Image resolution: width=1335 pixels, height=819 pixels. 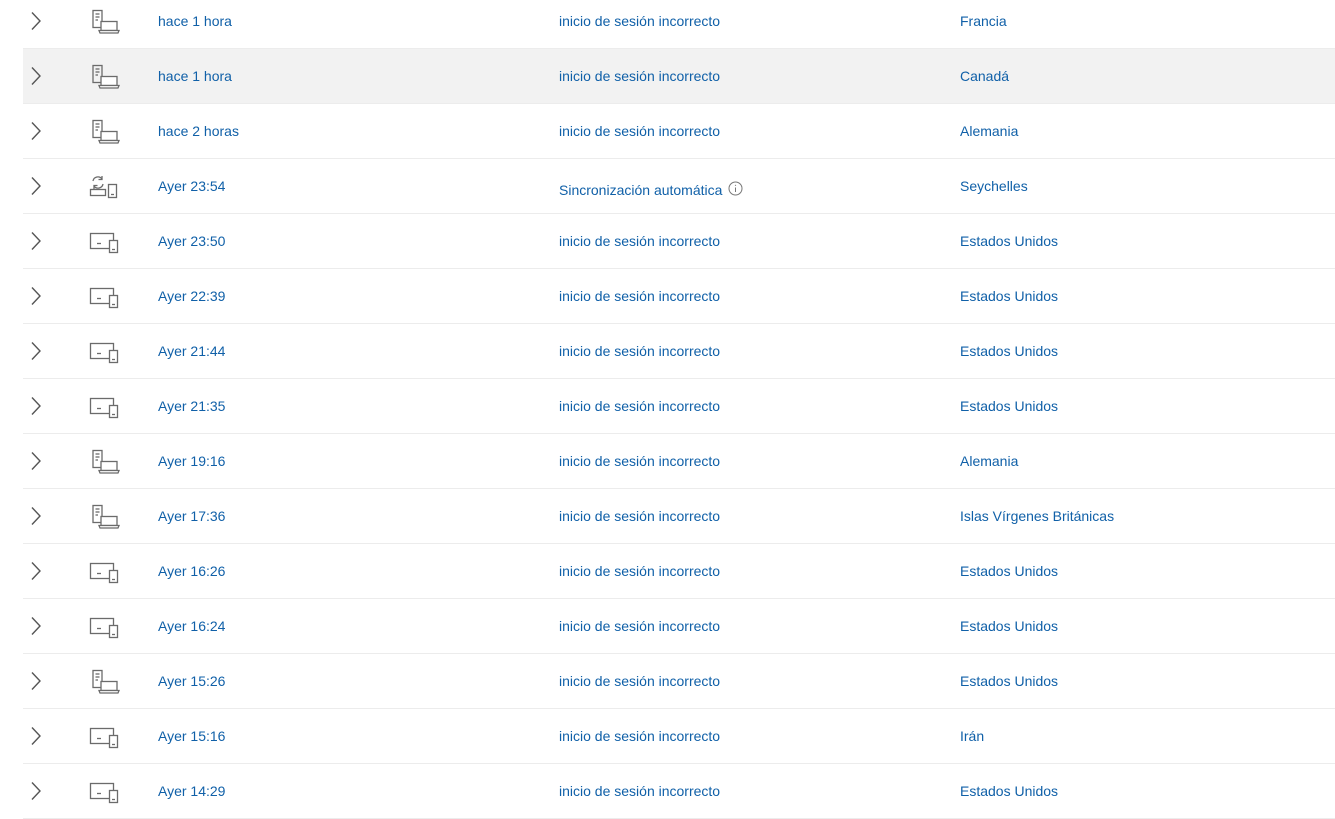 What do you see at coordinates (191, 461) in the screenshot?
I see `activity-time: Ayer 19:16` at bounding box center [191, 461].